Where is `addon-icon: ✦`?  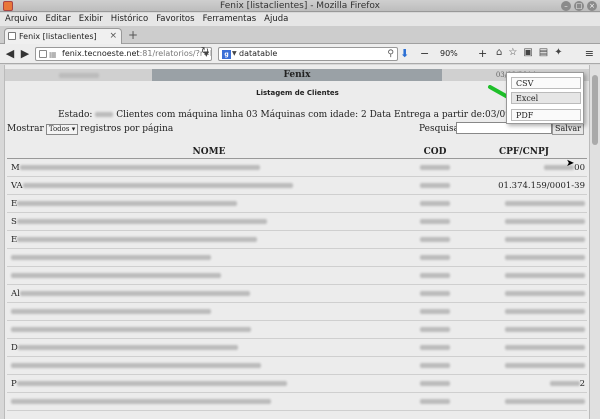 addon-icon: ✦ is located at coordinates (558, 52).